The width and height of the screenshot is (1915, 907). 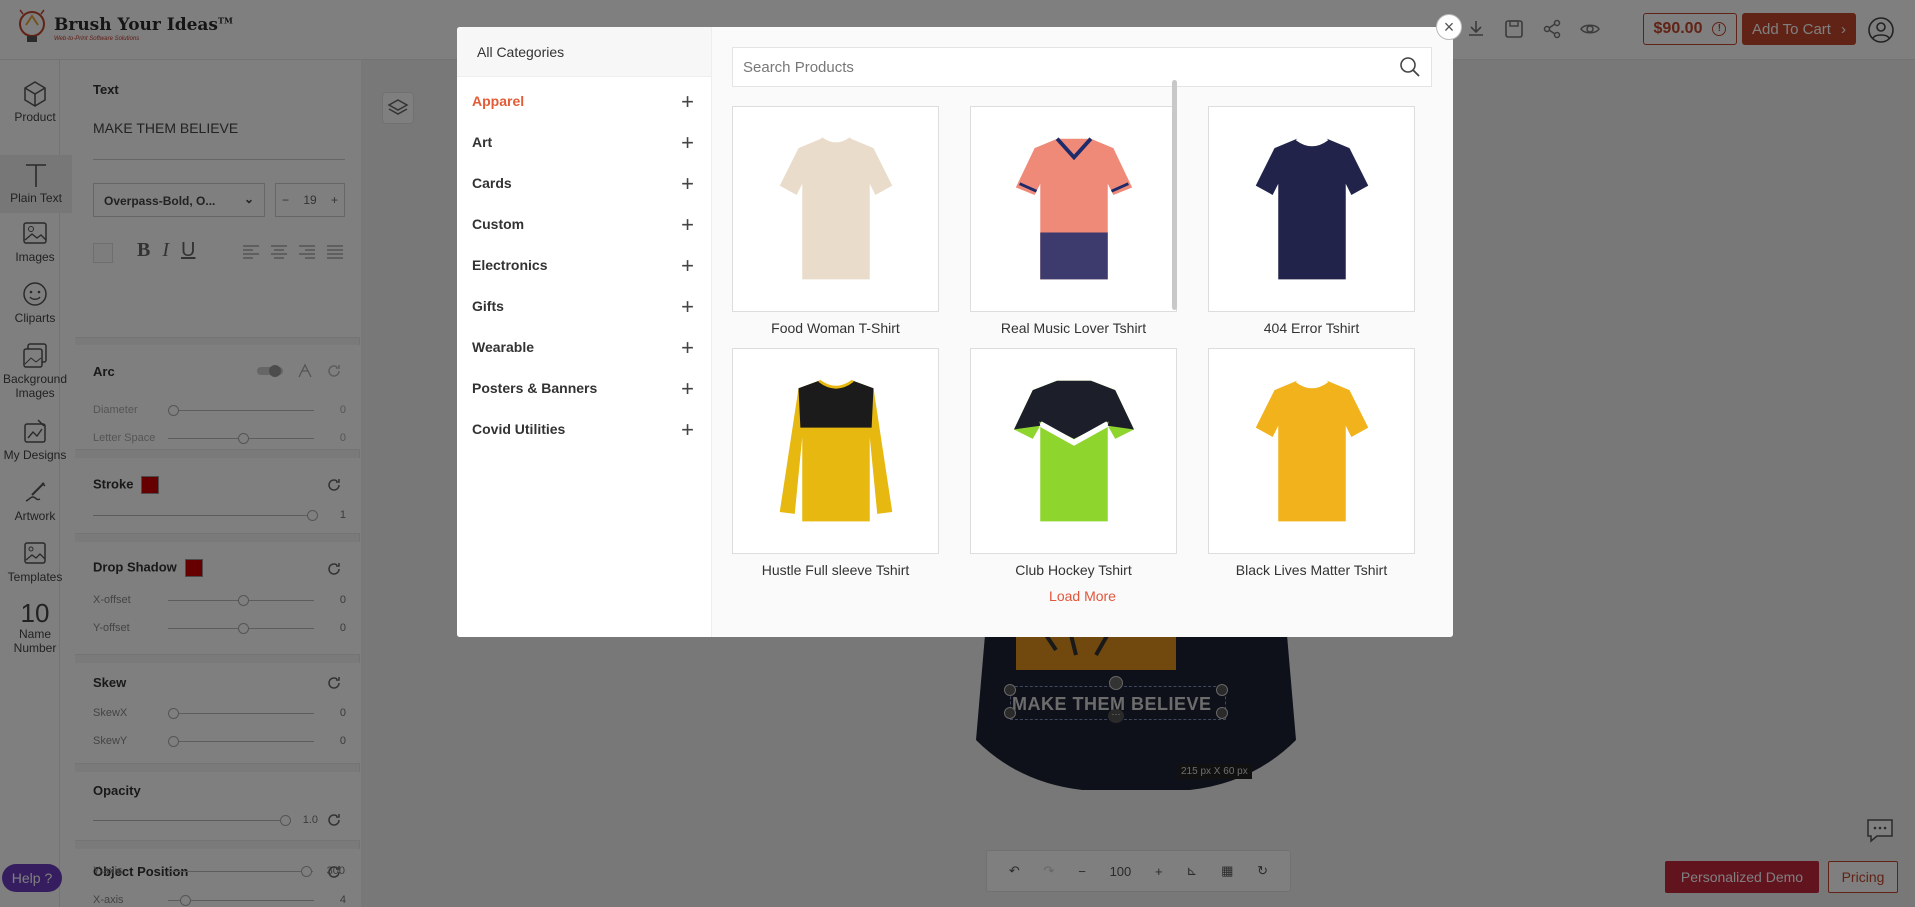 I want to click on product-search-box, so click(x=1082, y=67).